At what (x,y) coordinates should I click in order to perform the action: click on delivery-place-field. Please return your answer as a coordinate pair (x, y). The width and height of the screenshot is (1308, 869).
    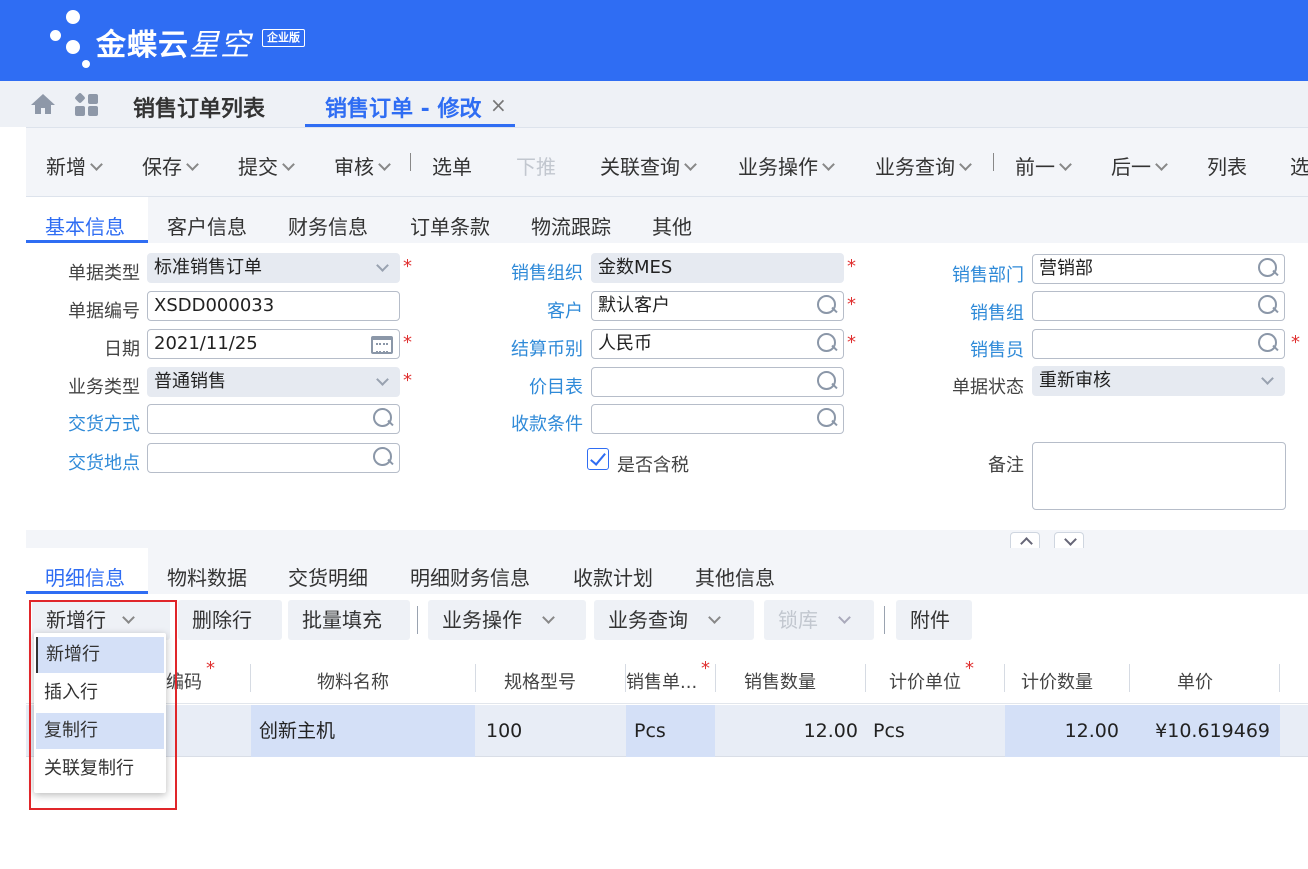
    Looking at the image, I should click on (273, 458).